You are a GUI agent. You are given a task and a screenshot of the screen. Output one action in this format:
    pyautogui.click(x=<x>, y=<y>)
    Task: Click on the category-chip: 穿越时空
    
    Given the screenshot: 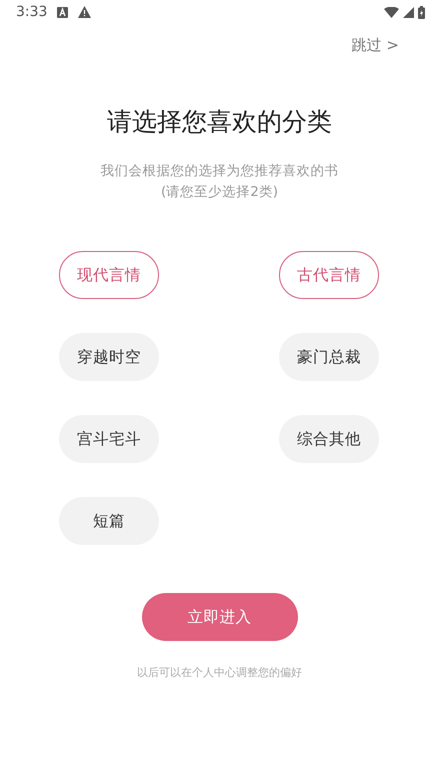 What is the action you would take?
    pyautogui.click(x=109, y=357)
    